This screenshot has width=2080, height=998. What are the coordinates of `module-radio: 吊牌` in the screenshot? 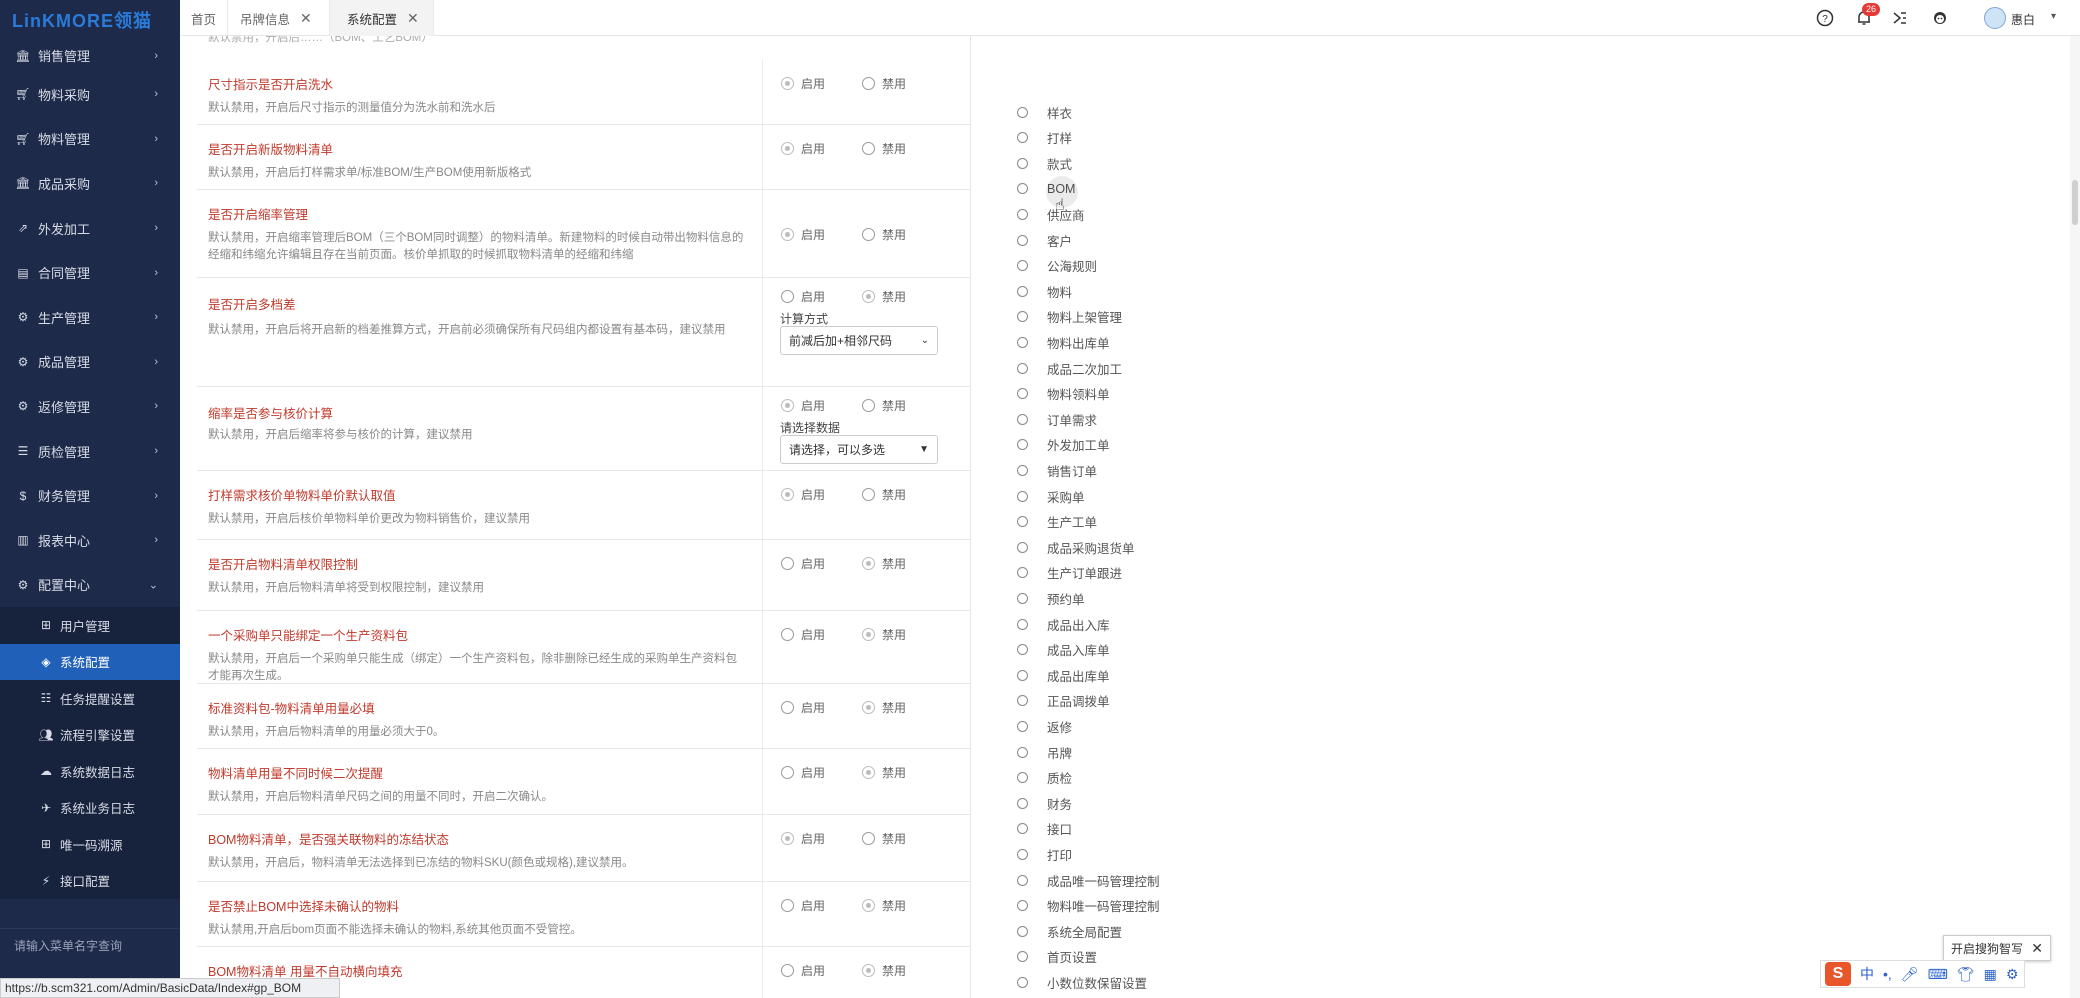 It's located at (1044, 752).